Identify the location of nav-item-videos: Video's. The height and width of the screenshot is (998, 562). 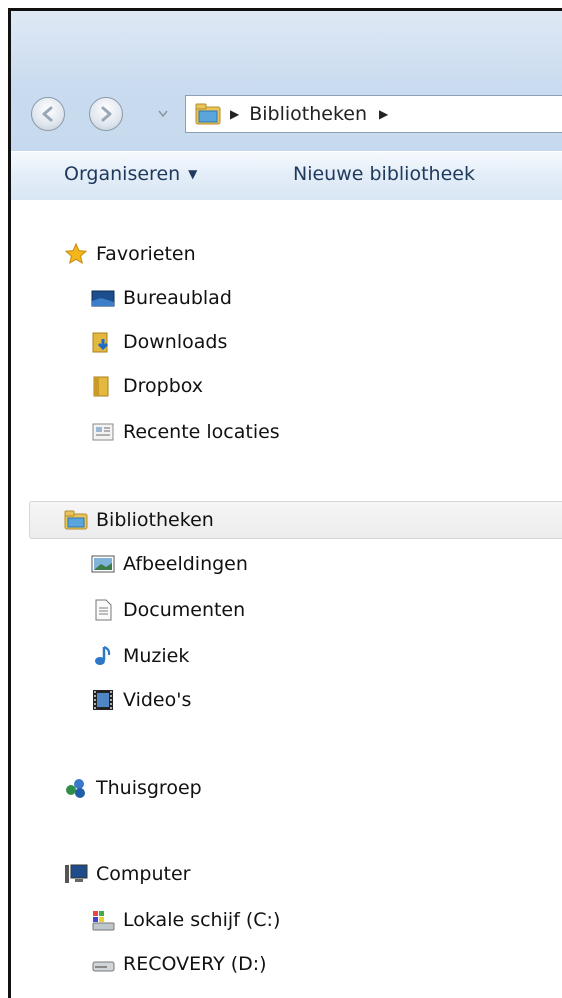
(141, 700).